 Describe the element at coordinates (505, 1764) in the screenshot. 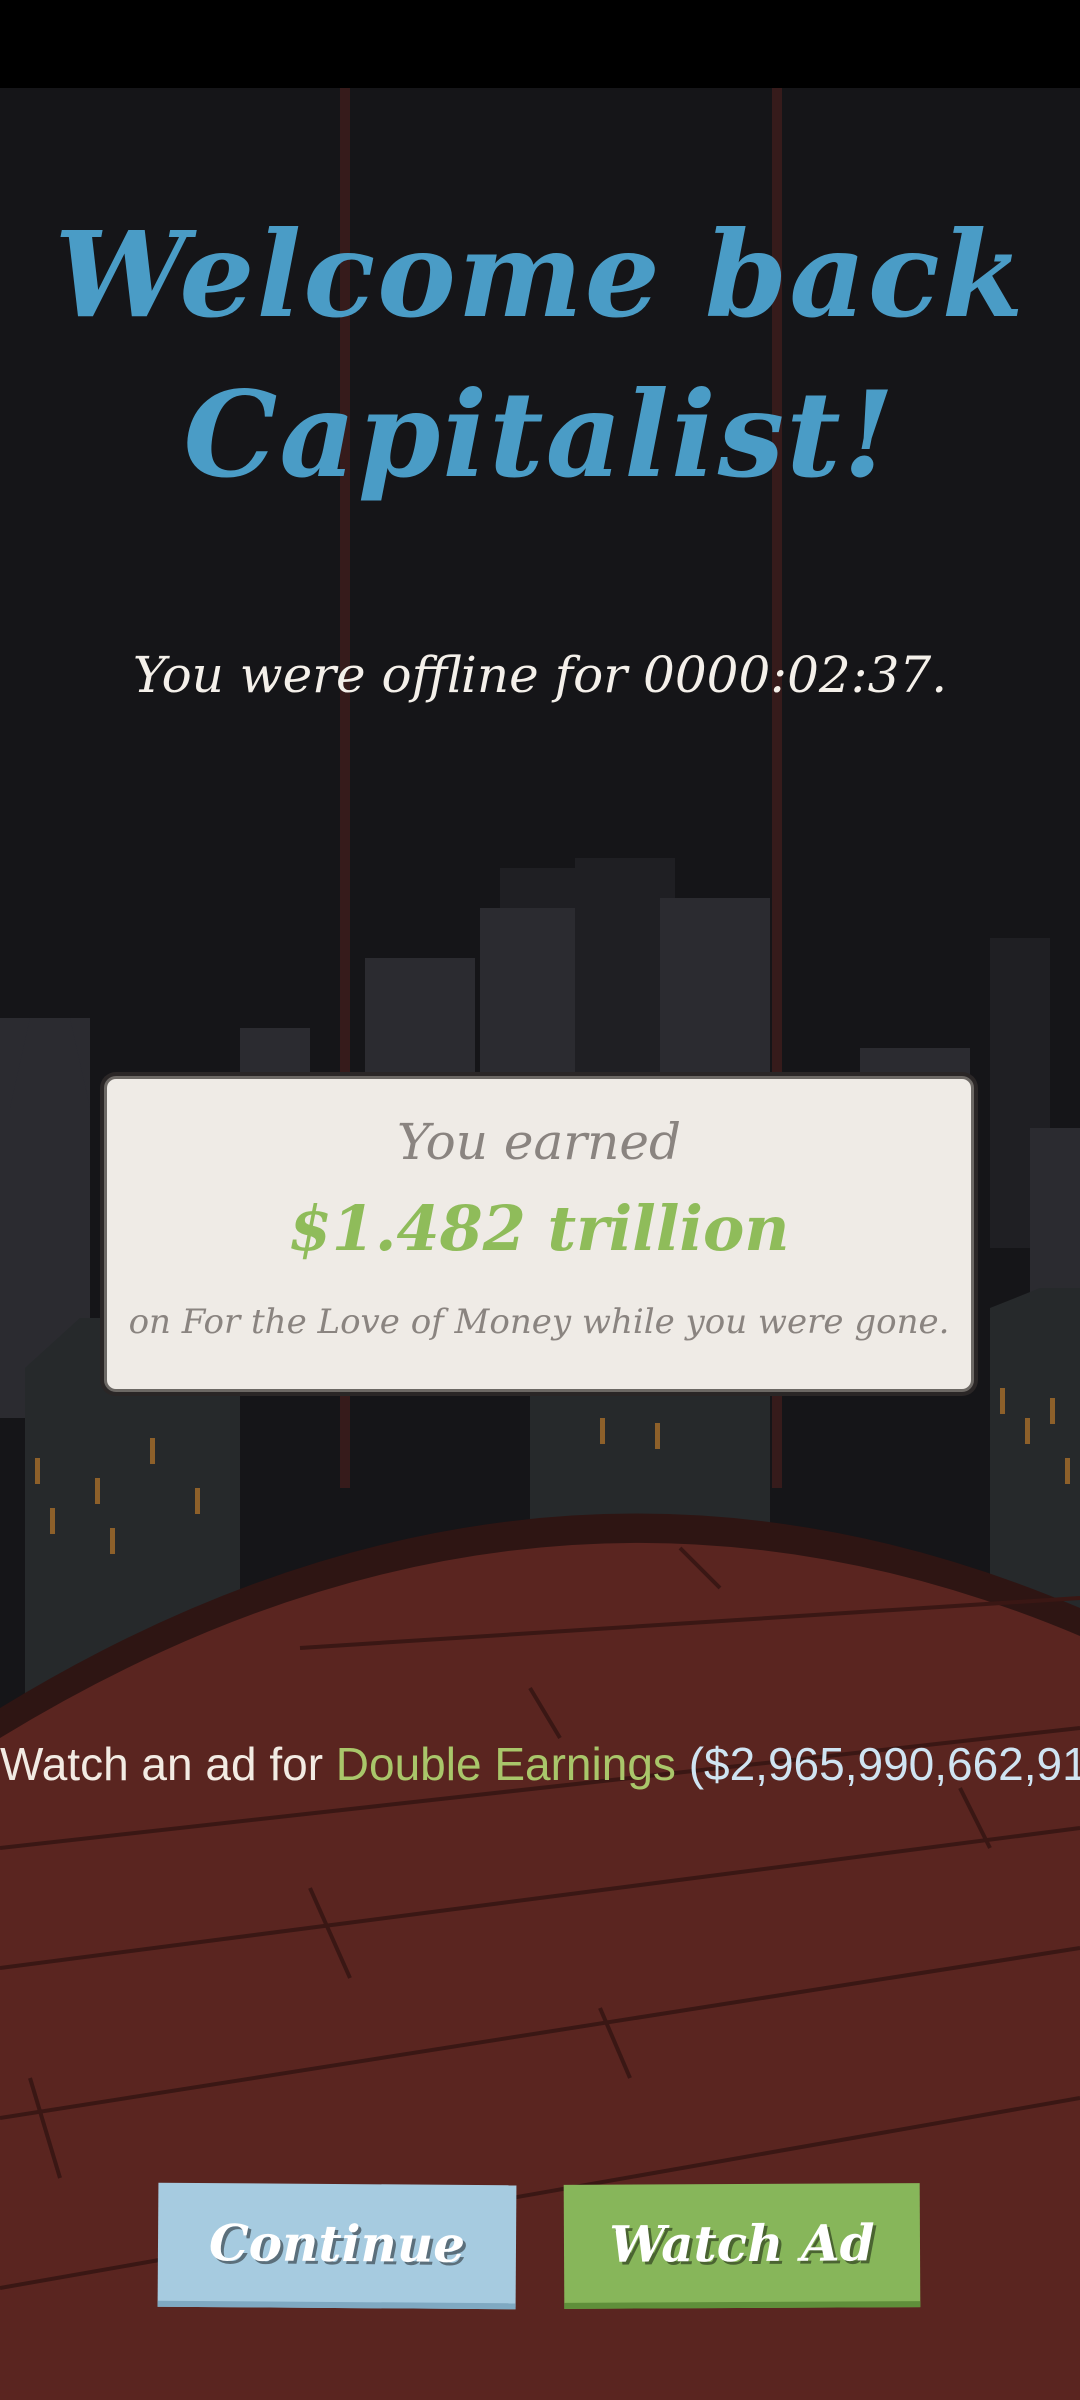

I see `ad-offer-highlight: Double Earnings` at that location.